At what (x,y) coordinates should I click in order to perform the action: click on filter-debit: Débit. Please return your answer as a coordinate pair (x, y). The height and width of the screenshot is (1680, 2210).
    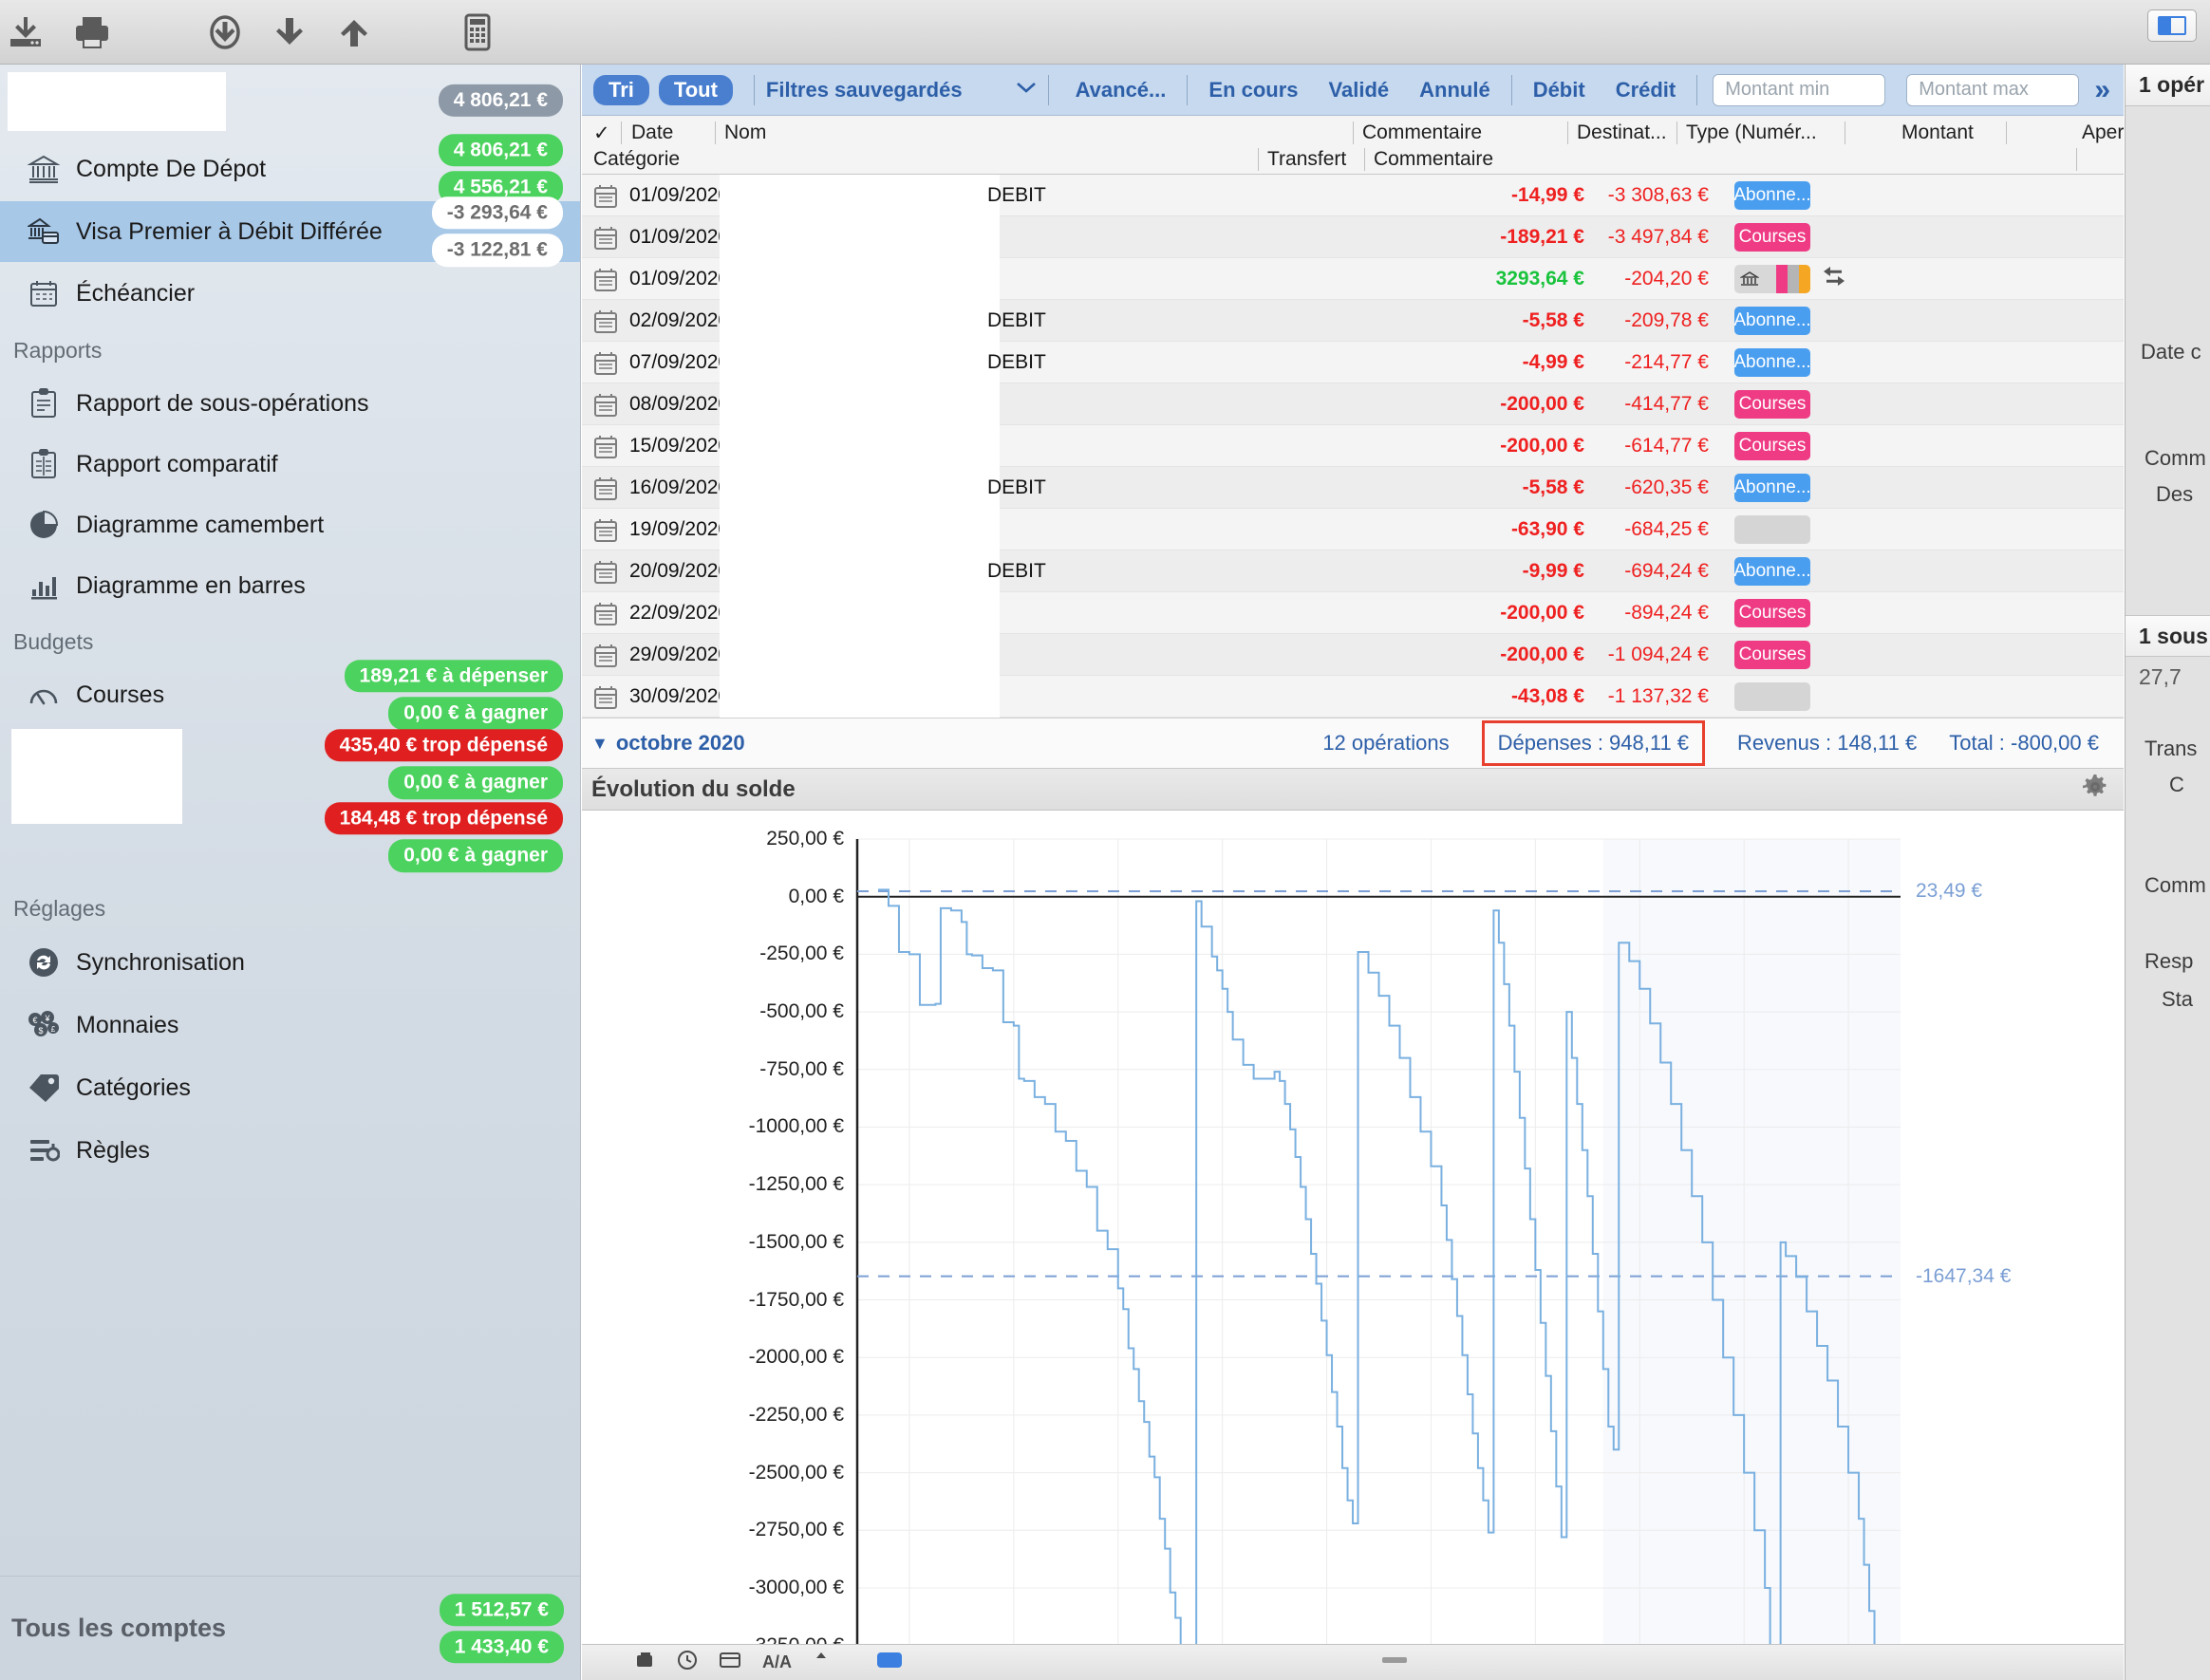
    Looking at the image, I should click on (1559, 91).